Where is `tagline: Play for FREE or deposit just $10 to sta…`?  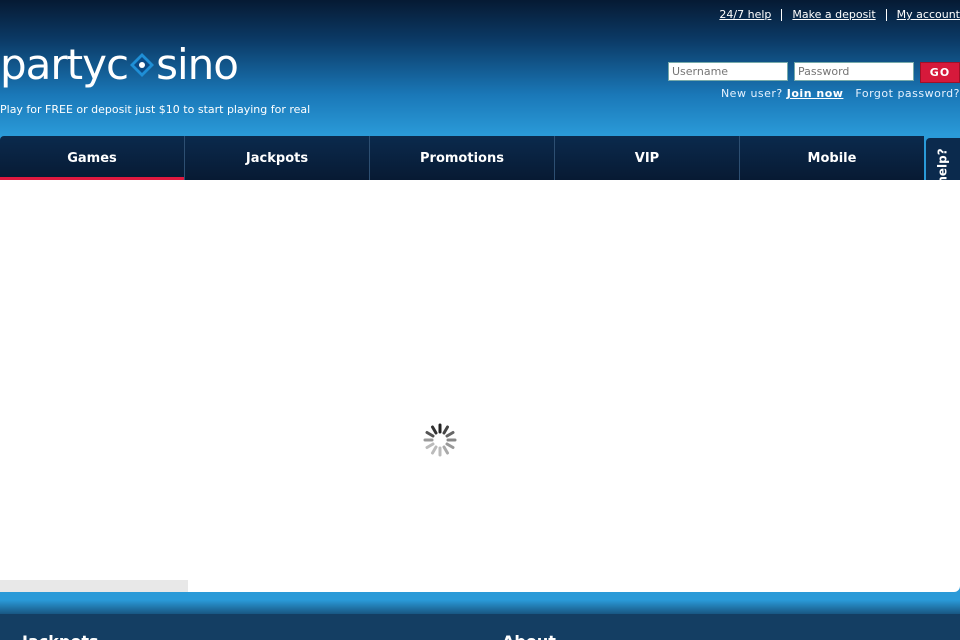 tagline: Play for FREE or deposit just $10 to sta… is located at coordinates (155, 109).